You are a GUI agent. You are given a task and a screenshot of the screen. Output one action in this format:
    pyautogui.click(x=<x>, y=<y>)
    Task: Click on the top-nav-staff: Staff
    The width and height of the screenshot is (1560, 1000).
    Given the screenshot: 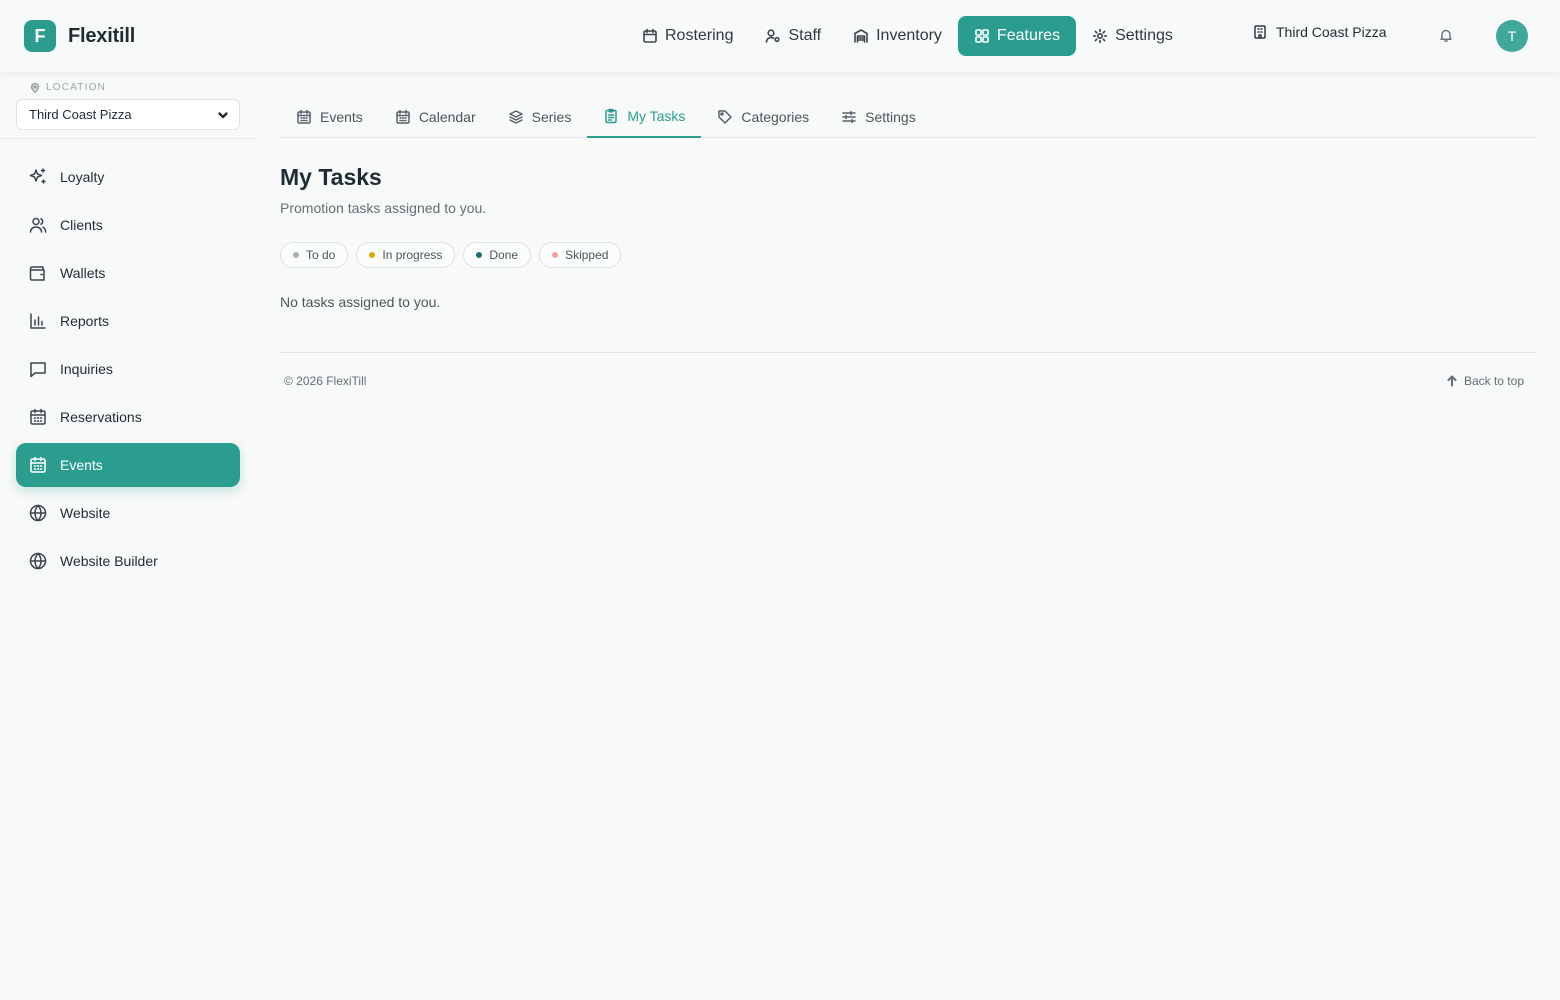 What is the action you would take?
    pyautogui.click(x=793, y=36)
    